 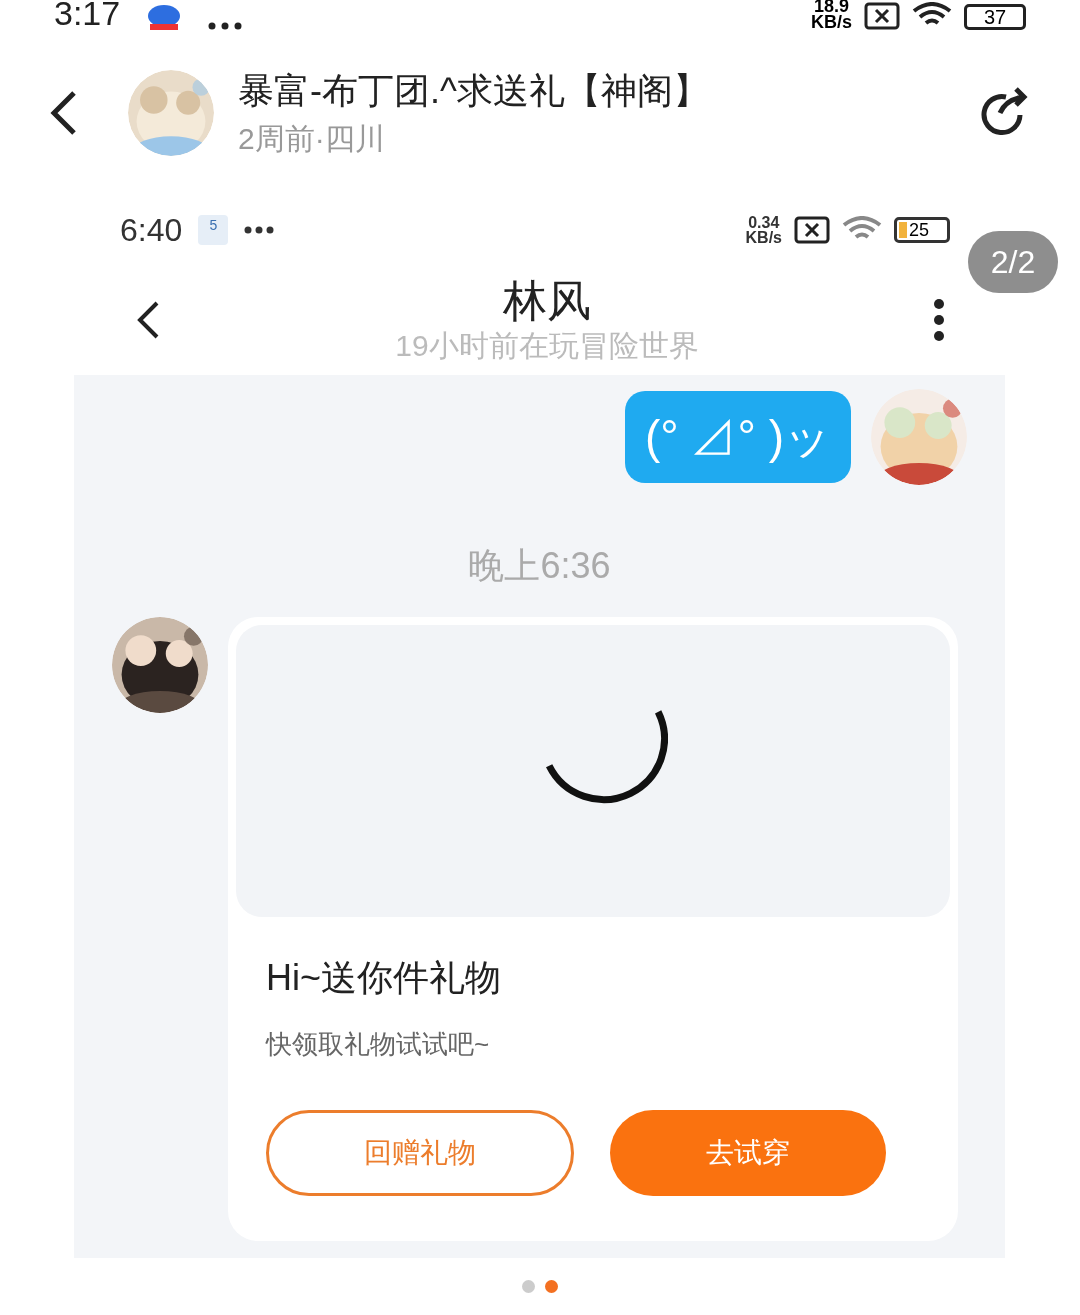 What do you see at coordinates (384, 978) in the screenshot?
I see `gift-title: Hi~送你件礼物` at bounding box center [384, 978].